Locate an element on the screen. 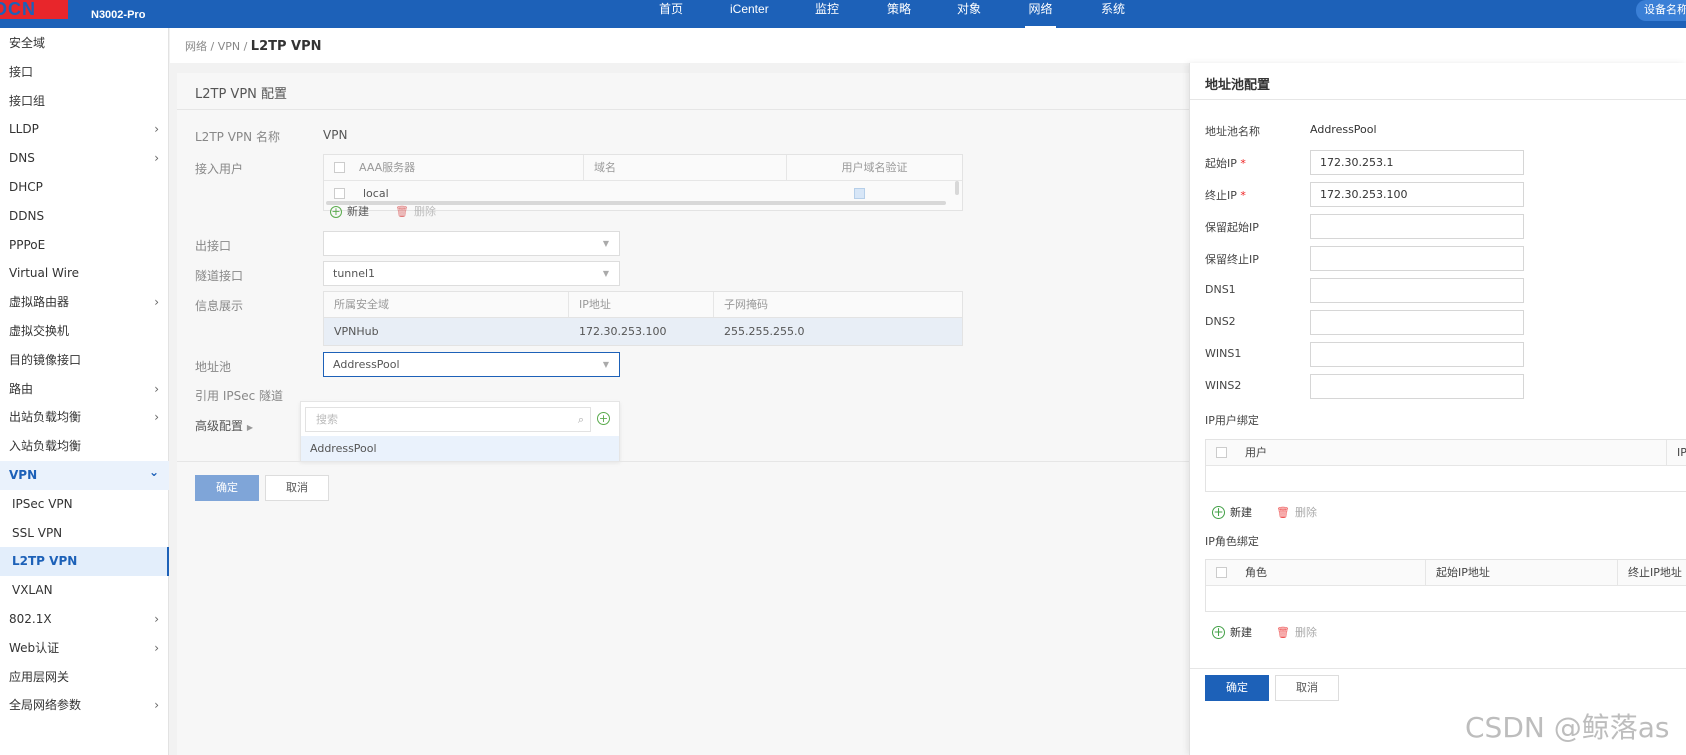  sidebar-item-label: SSL VPN is located at coordinates (37, 533).